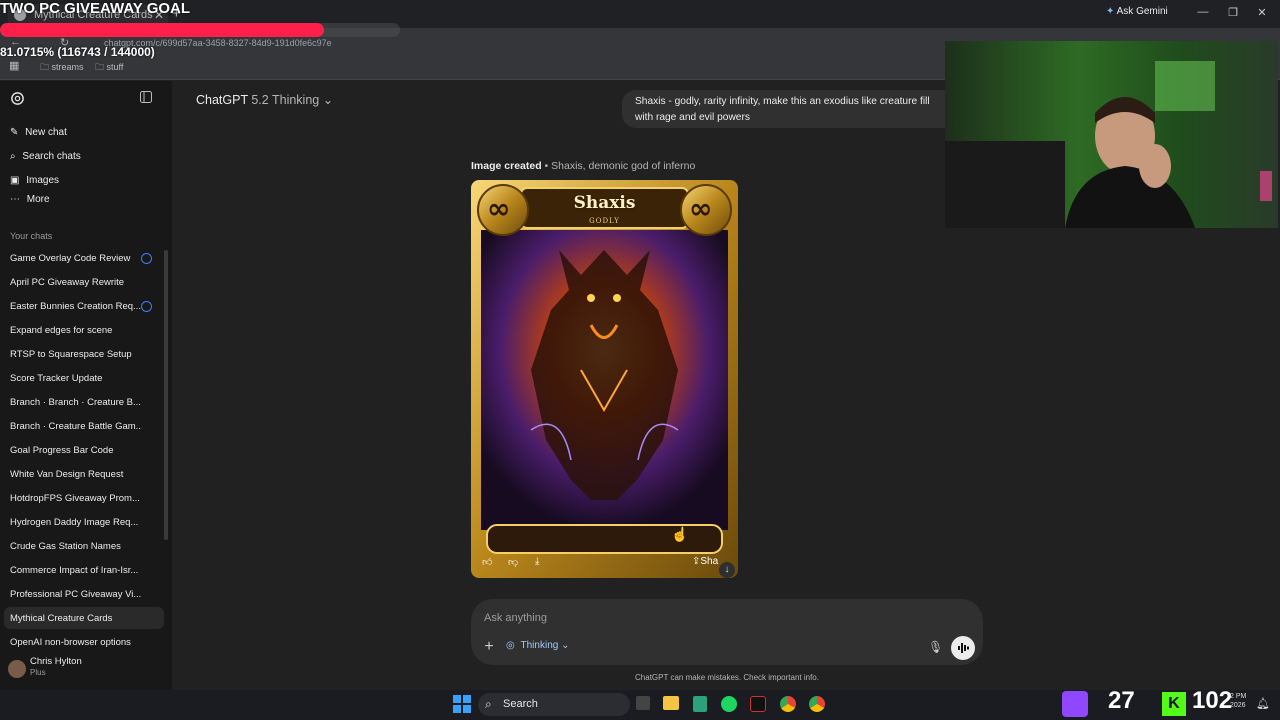 The image size is (1280, 720). What do you see at coordinates (146, 98) in the screenshot?
I see `sidebar-toggle-icon` at bounding box center [146, 98].